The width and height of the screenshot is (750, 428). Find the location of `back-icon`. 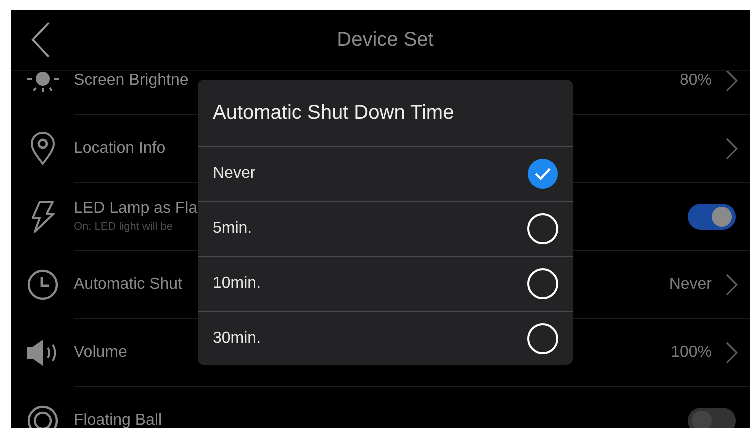

back-icon is located at coordinates (41, 40).